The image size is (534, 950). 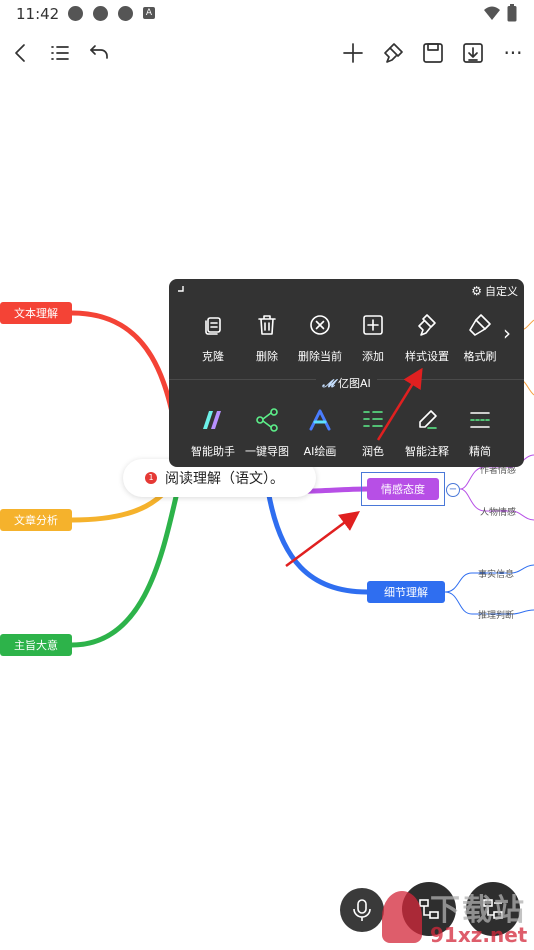 I want to click on annotation-arrows, so click(x=354, y=467).